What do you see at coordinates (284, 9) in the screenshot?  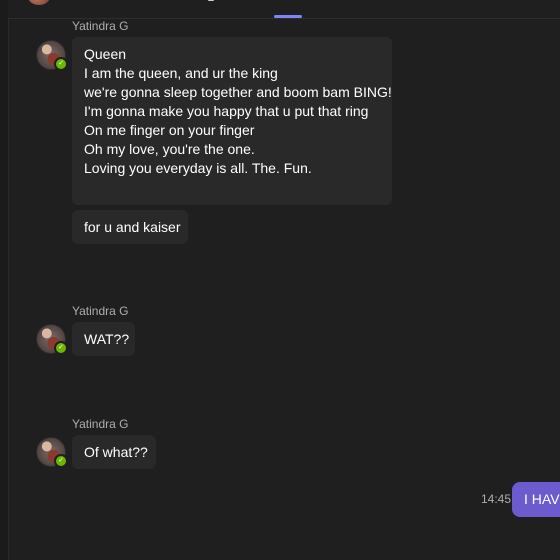 I see `chat-header` at bounding box center [284, 9].